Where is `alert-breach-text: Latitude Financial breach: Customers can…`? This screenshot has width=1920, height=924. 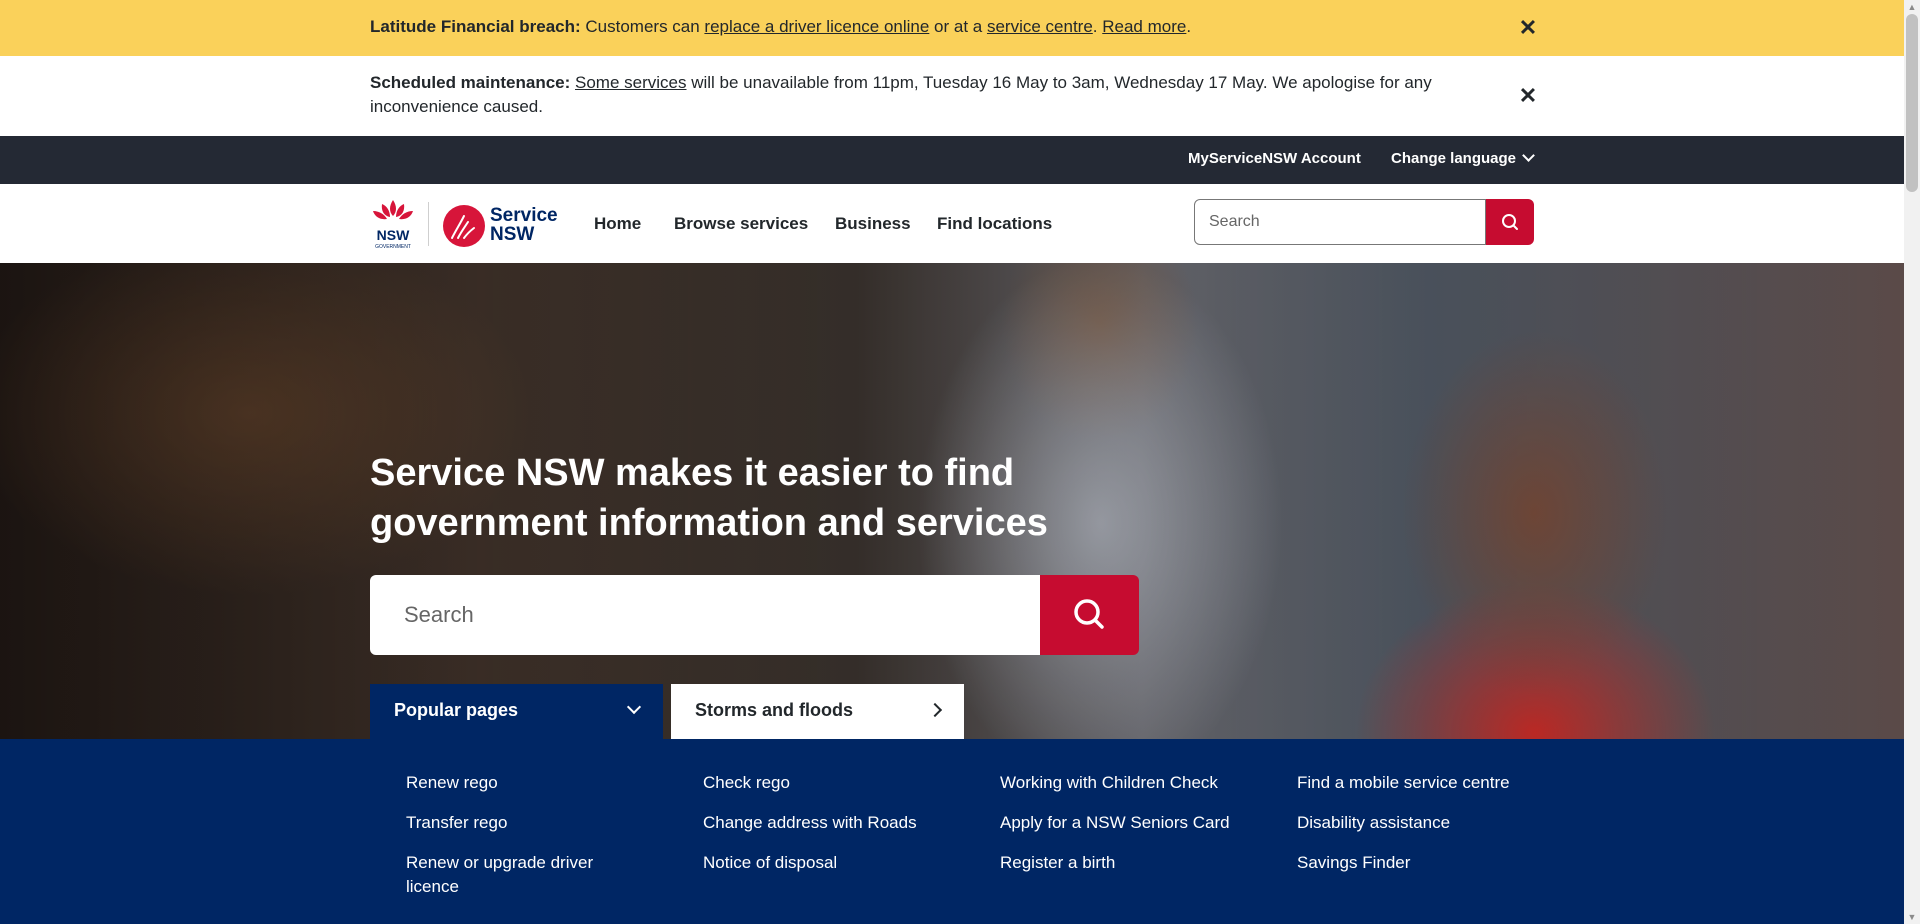 alert-breach-text: Latitude Financial breach: Customers can… is located at coordinates (920, 27).